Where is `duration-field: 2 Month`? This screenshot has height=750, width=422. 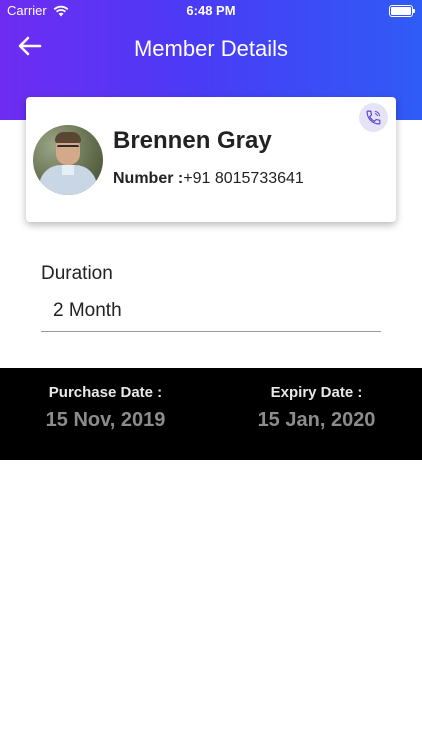
duration-field: 2 Month is located at coordinates (211, 314).